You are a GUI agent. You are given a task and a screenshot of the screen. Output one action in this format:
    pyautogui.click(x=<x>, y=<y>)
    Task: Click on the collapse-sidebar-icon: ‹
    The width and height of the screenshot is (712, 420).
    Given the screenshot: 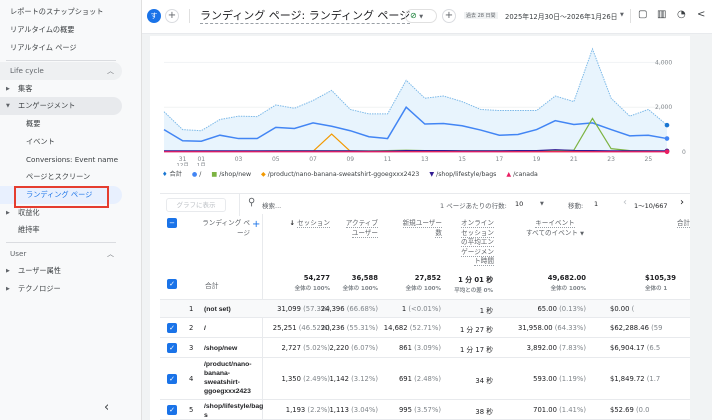 What is the action you would take?
    pyautogui.click(x=106, y=408)
    